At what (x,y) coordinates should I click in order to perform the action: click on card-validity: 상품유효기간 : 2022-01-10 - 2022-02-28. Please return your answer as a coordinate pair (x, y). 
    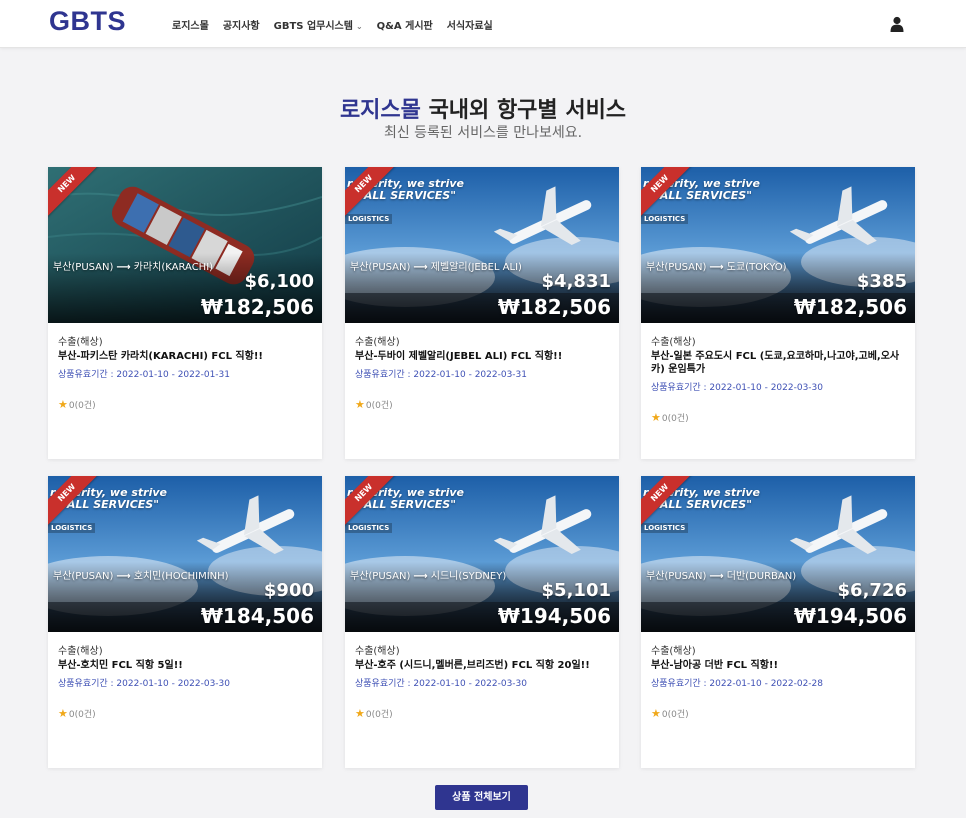
    Looking at the image, I should click on (737, 684).